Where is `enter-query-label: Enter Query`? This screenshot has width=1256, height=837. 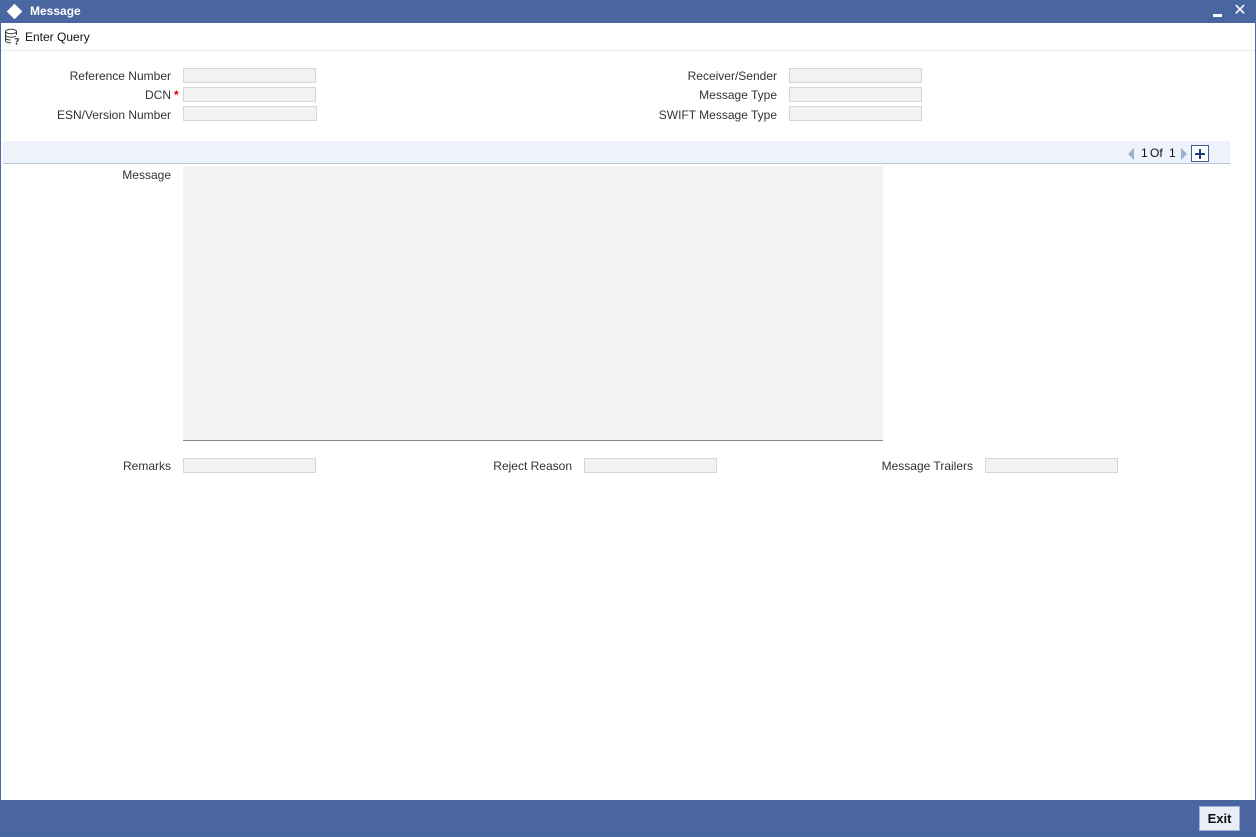 enter-query-label: Enter Query is located at coordinates (57, 37).